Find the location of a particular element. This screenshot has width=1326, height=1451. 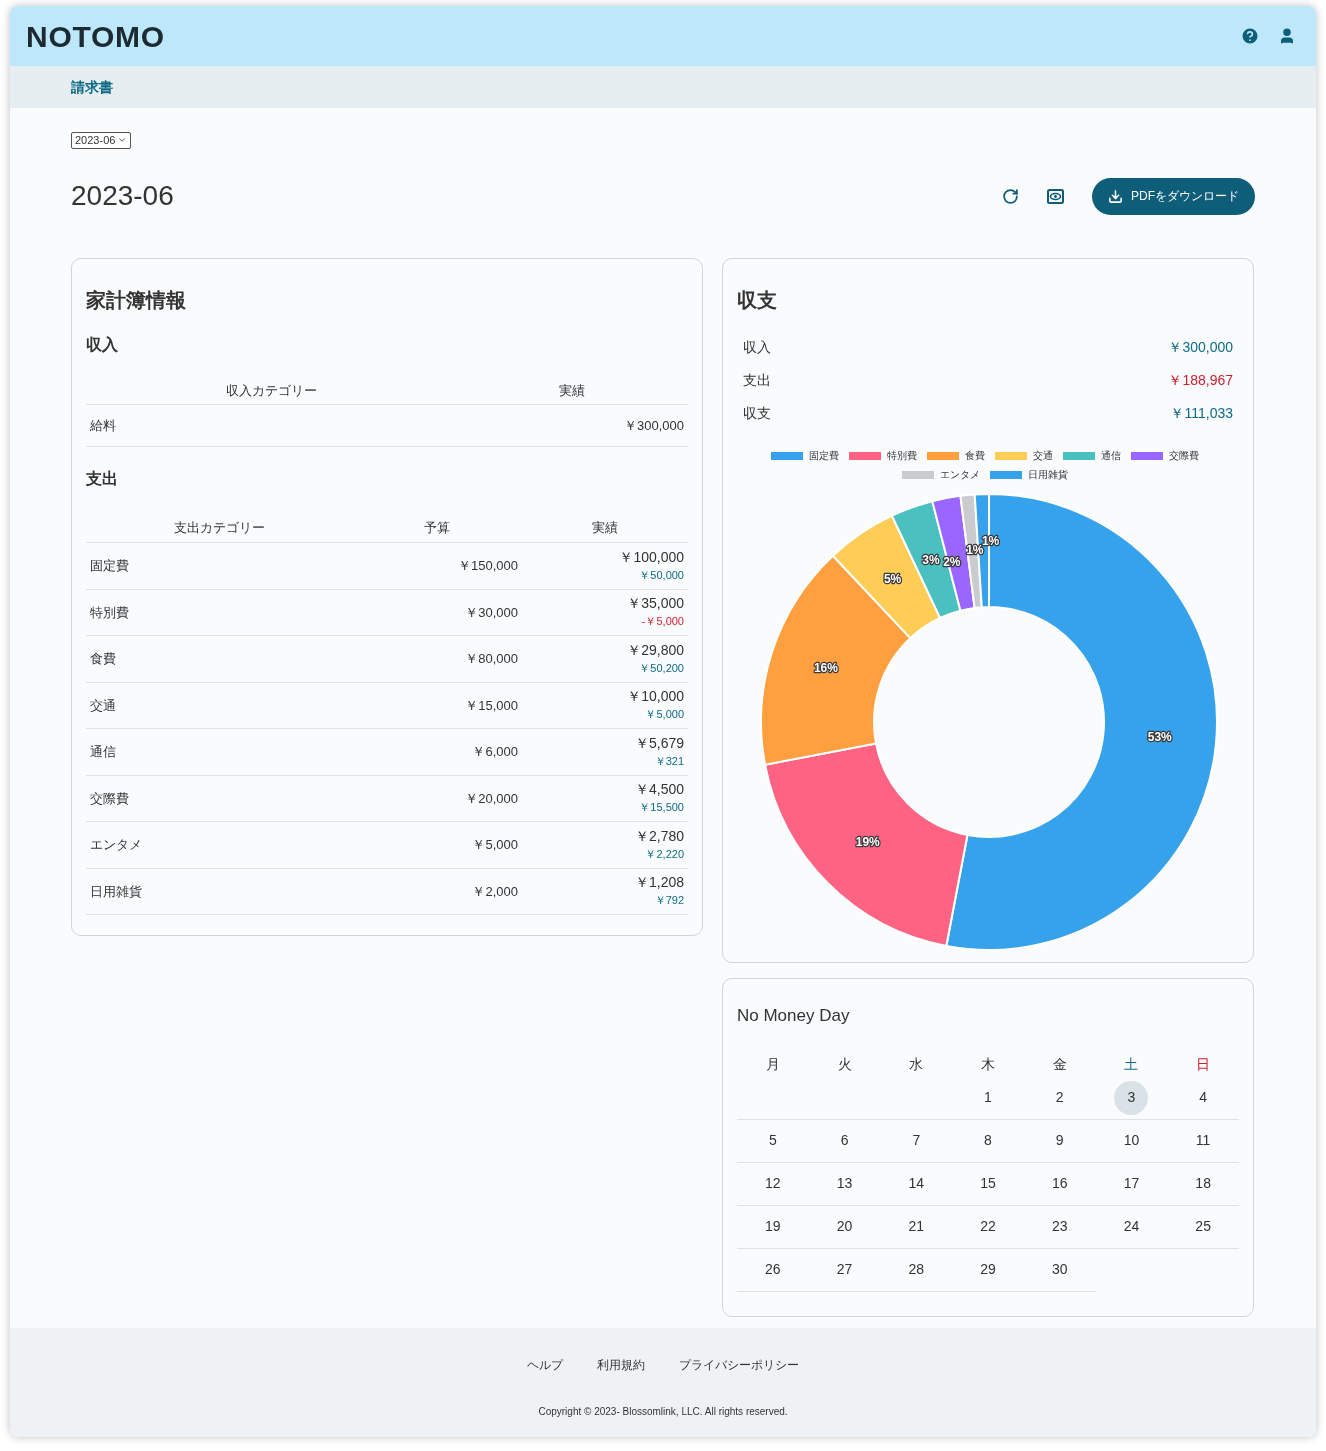

column-header: 支出カテゴリー is located at coordinates (219, 527).